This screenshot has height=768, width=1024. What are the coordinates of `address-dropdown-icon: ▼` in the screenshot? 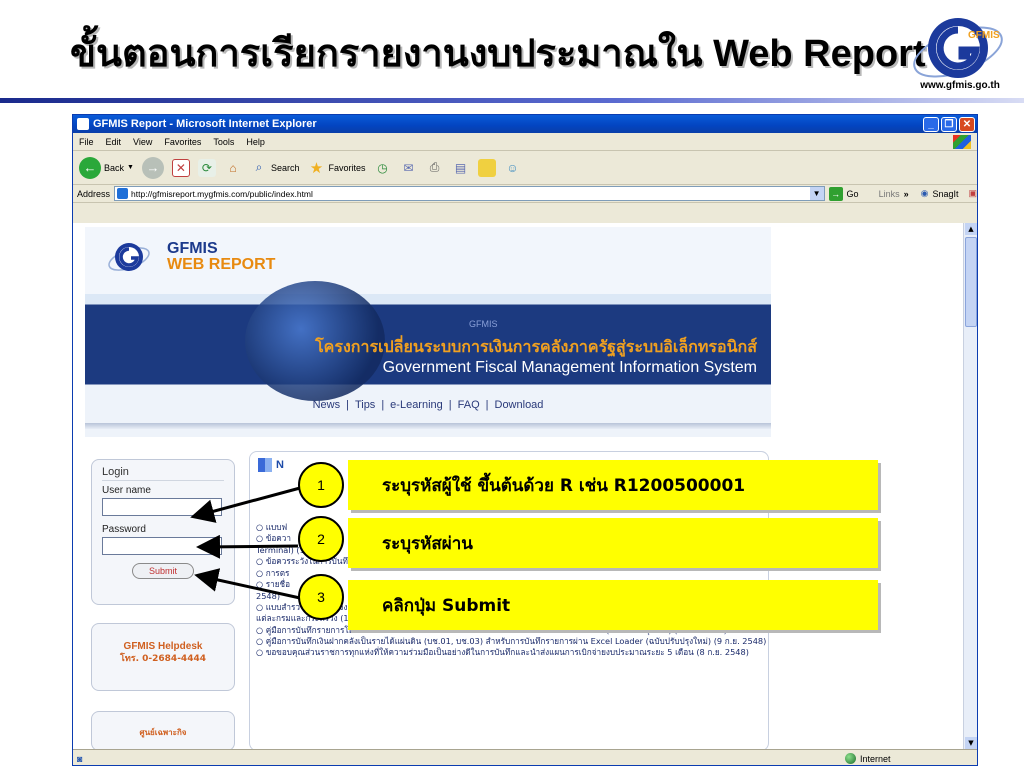 It's located at (816, 193).